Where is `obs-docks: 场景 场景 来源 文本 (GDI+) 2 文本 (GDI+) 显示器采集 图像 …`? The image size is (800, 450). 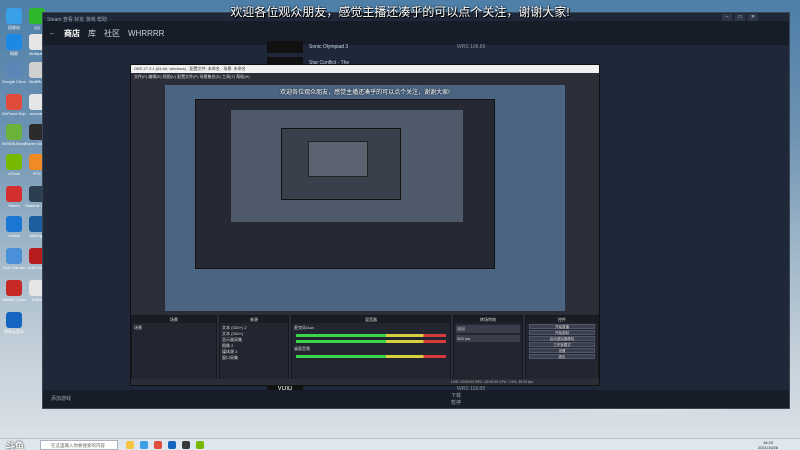 obs-docks: 场景 场景 来源 文本 (GDI+) 2 文本 (GDI+) 显示器采集 图像 … is located at coordinates (365, 350).